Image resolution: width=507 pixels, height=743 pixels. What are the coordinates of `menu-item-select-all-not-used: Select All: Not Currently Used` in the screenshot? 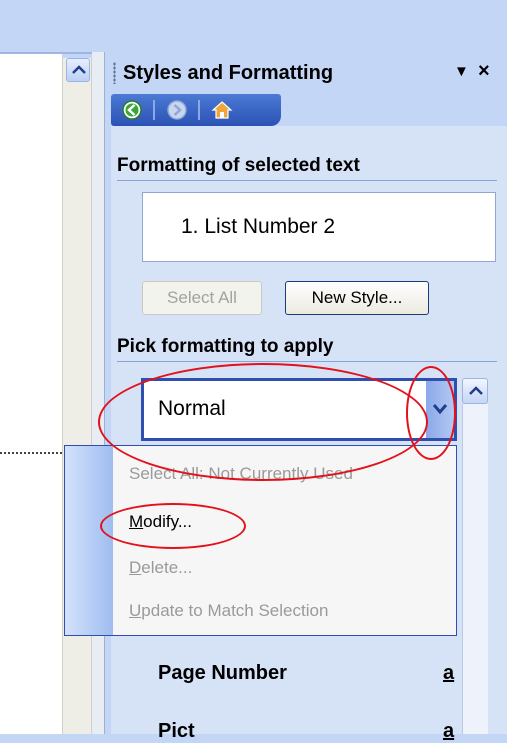 It's located at (241, 474).